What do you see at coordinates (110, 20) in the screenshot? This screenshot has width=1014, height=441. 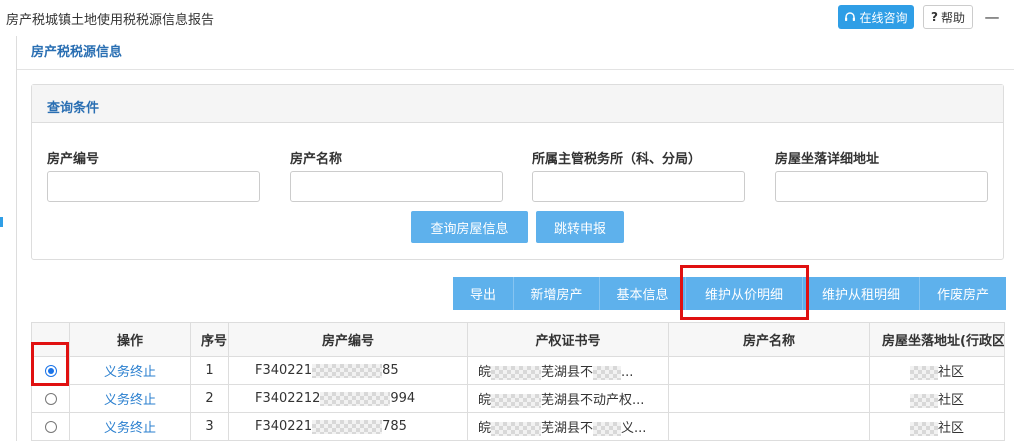 I see `window-title: 房产税城镇土地使用税税源信息报告` at bounding box center [110, 20].